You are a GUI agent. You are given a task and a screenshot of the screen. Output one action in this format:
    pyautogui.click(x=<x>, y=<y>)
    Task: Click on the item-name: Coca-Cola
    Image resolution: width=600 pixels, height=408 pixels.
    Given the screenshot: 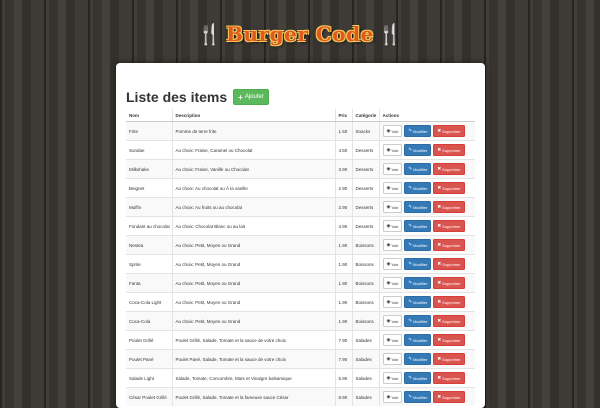 What is the action you would take?
    pyautogui.click(x=149, y=321)
    